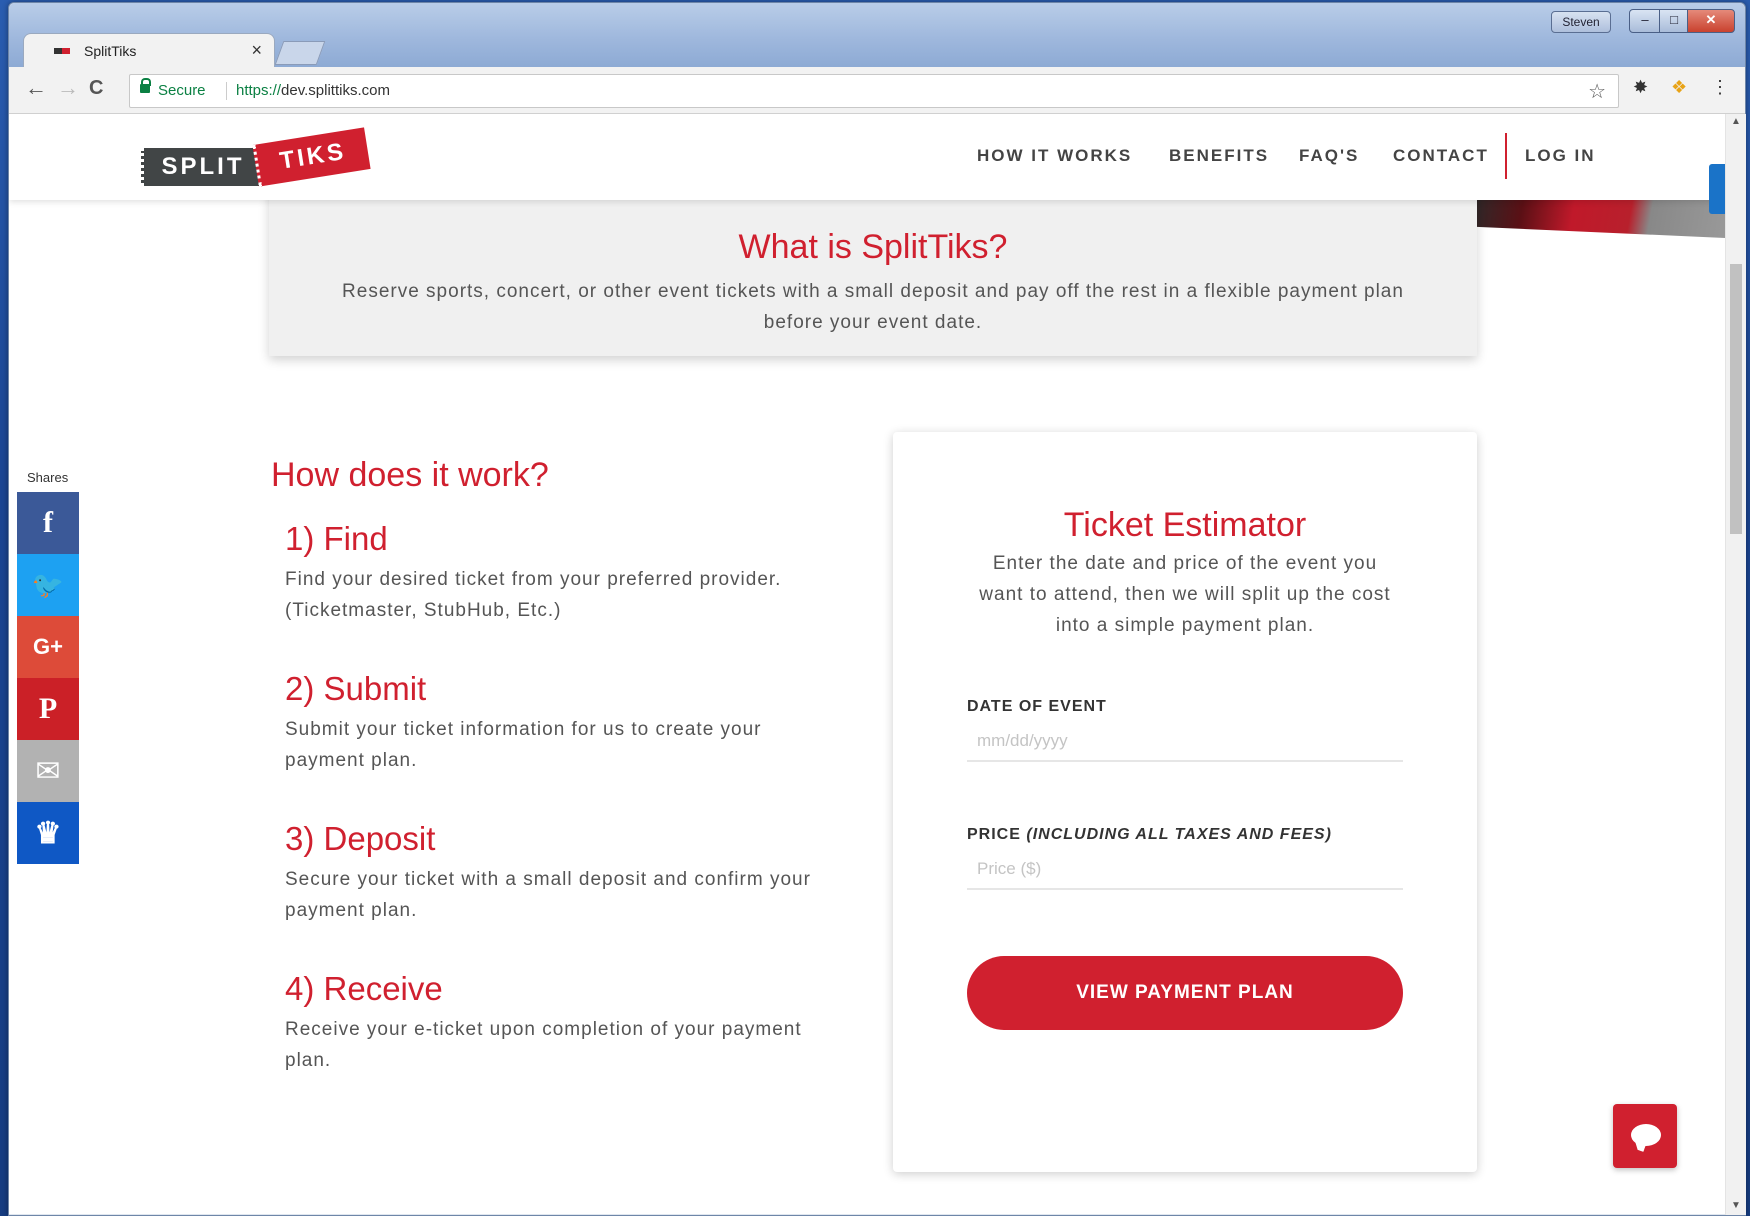  Describe the element at coordinates (1736, 1205) in the screenshot. I see `scroll-down-icon: ▼` at that location.